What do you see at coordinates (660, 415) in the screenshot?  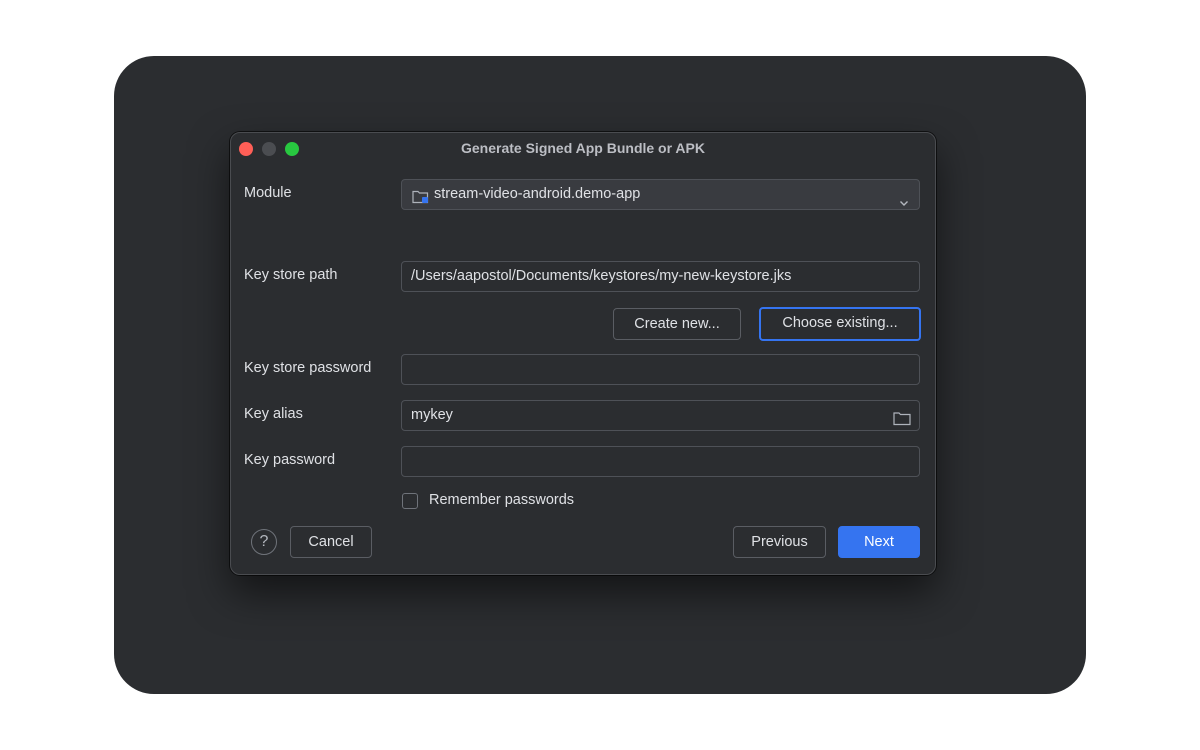 I see `key-alias-field: mykey` at bounding box center [660, 415].